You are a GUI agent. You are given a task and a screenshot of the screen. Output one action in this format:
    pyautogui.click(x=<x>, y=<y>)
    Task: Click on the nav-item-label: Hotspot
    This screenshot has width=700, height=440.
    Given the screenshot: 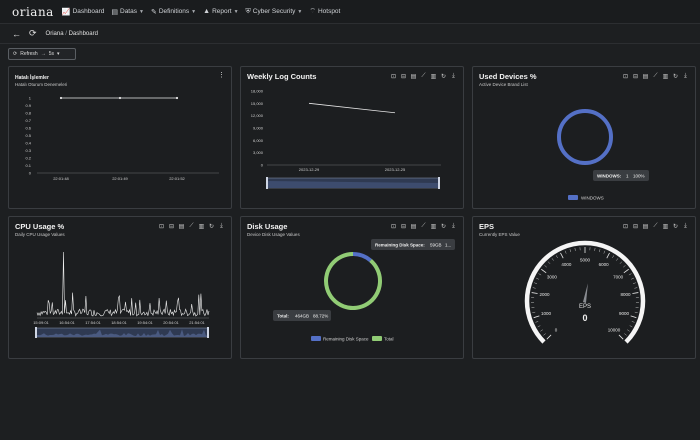 What is the action you would take?
    pyautogui.click(x=329, y=11)
    